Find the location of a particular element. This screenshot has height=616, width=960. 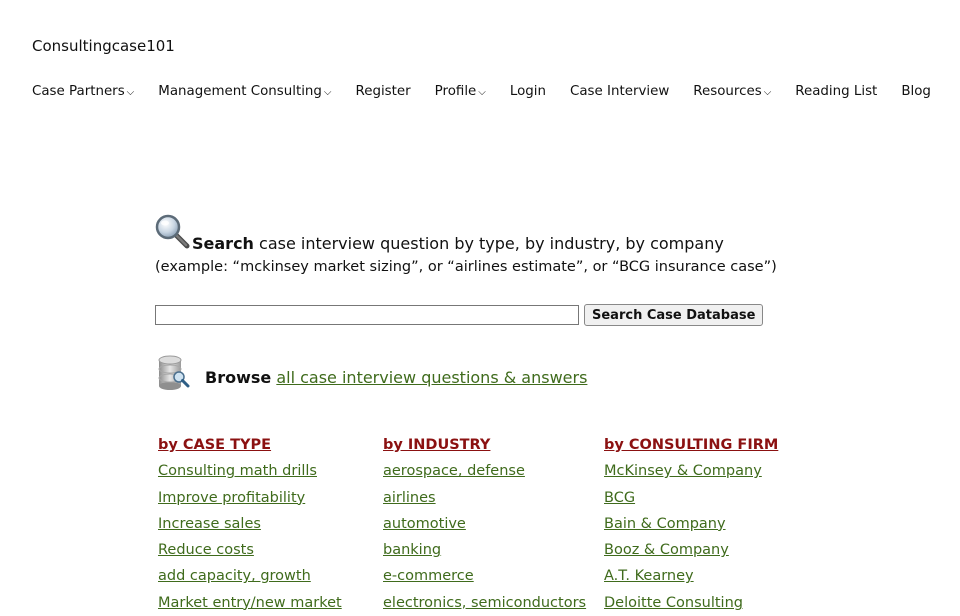

case-type-link: Reduce costs is located at coordinates (270, 550).